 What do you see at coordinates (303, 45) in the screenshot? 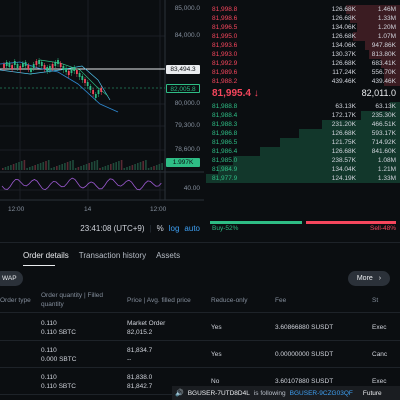
I see `ask-row: 81,993.6 134.06K 947.86K` at bounding box center [303, 45].